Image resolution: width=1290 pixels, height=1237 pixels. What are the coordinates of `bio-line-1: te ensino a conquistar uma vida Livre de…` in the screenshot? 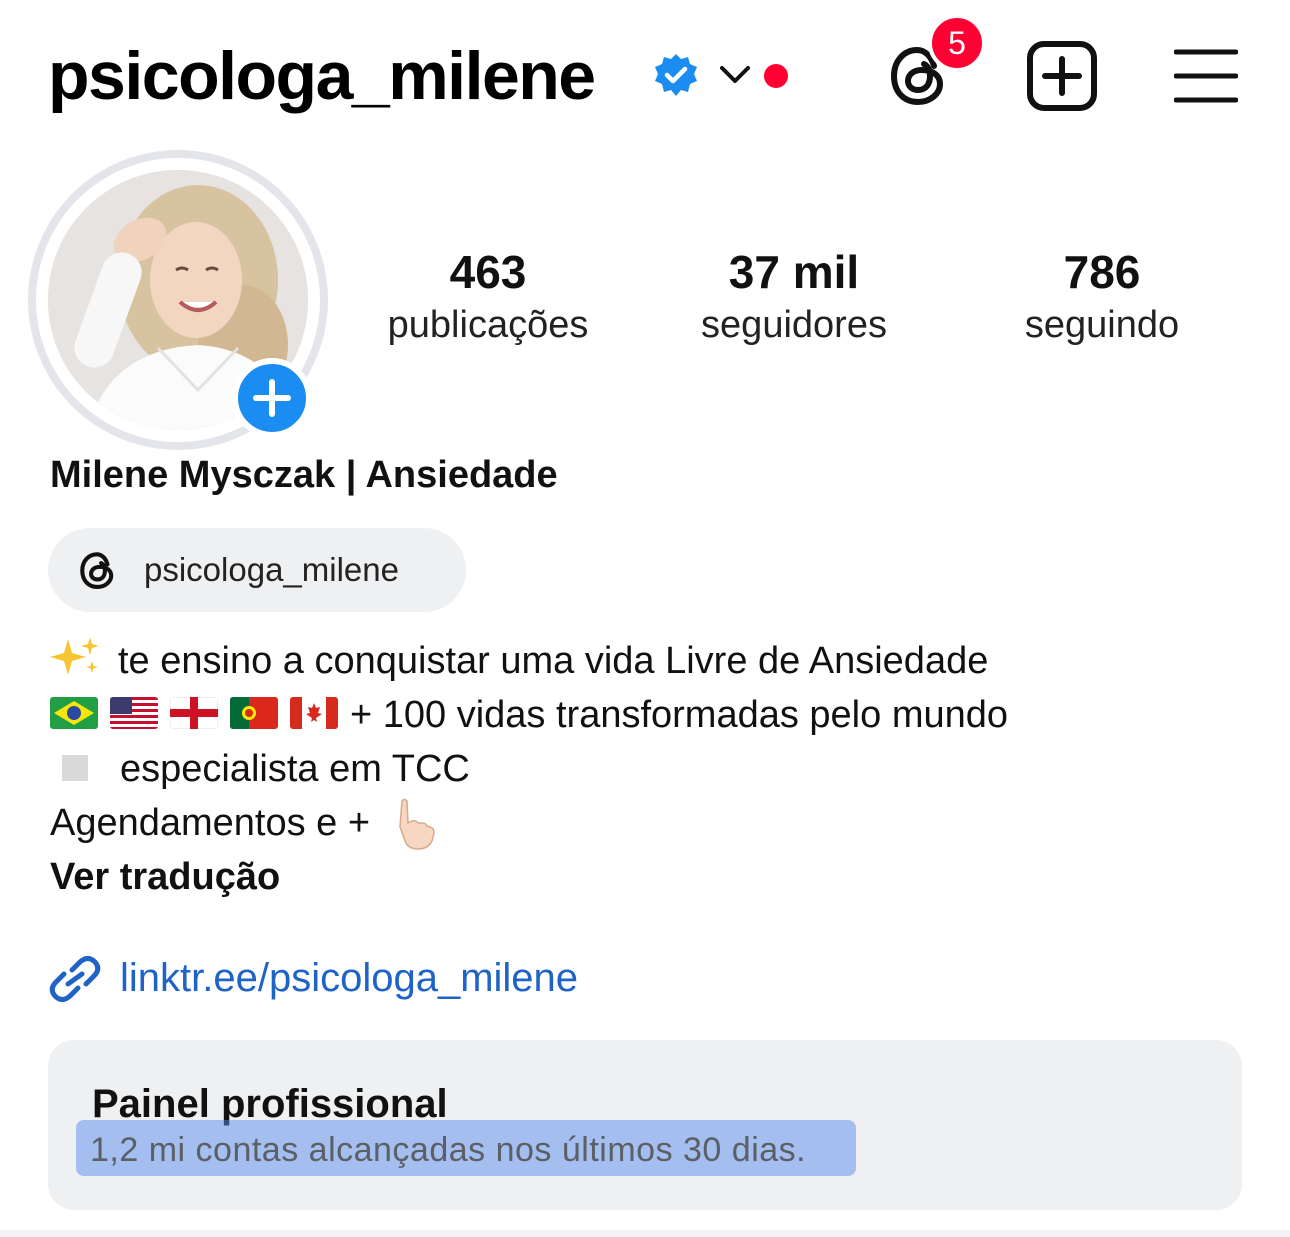 It's located at (650, 661).